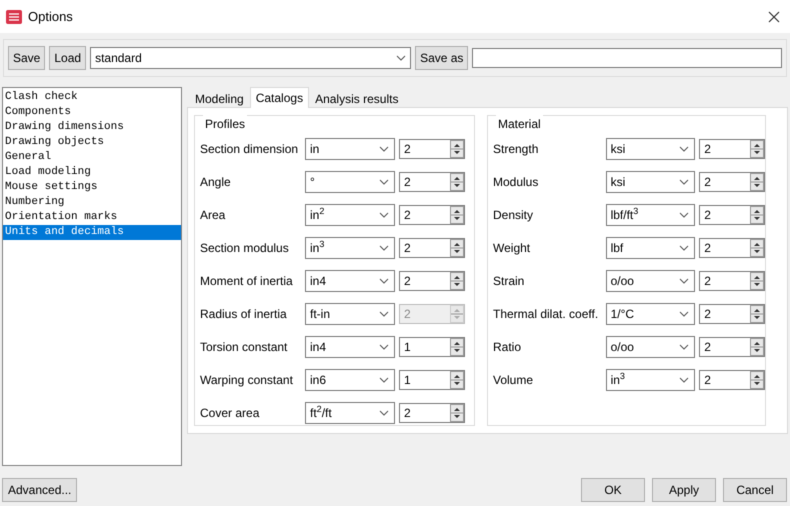 This screenshot has height=506, width=790. Describe the element at coordinates (507, 347) in the screenshot. I see `field-label: Ratio` at that location.